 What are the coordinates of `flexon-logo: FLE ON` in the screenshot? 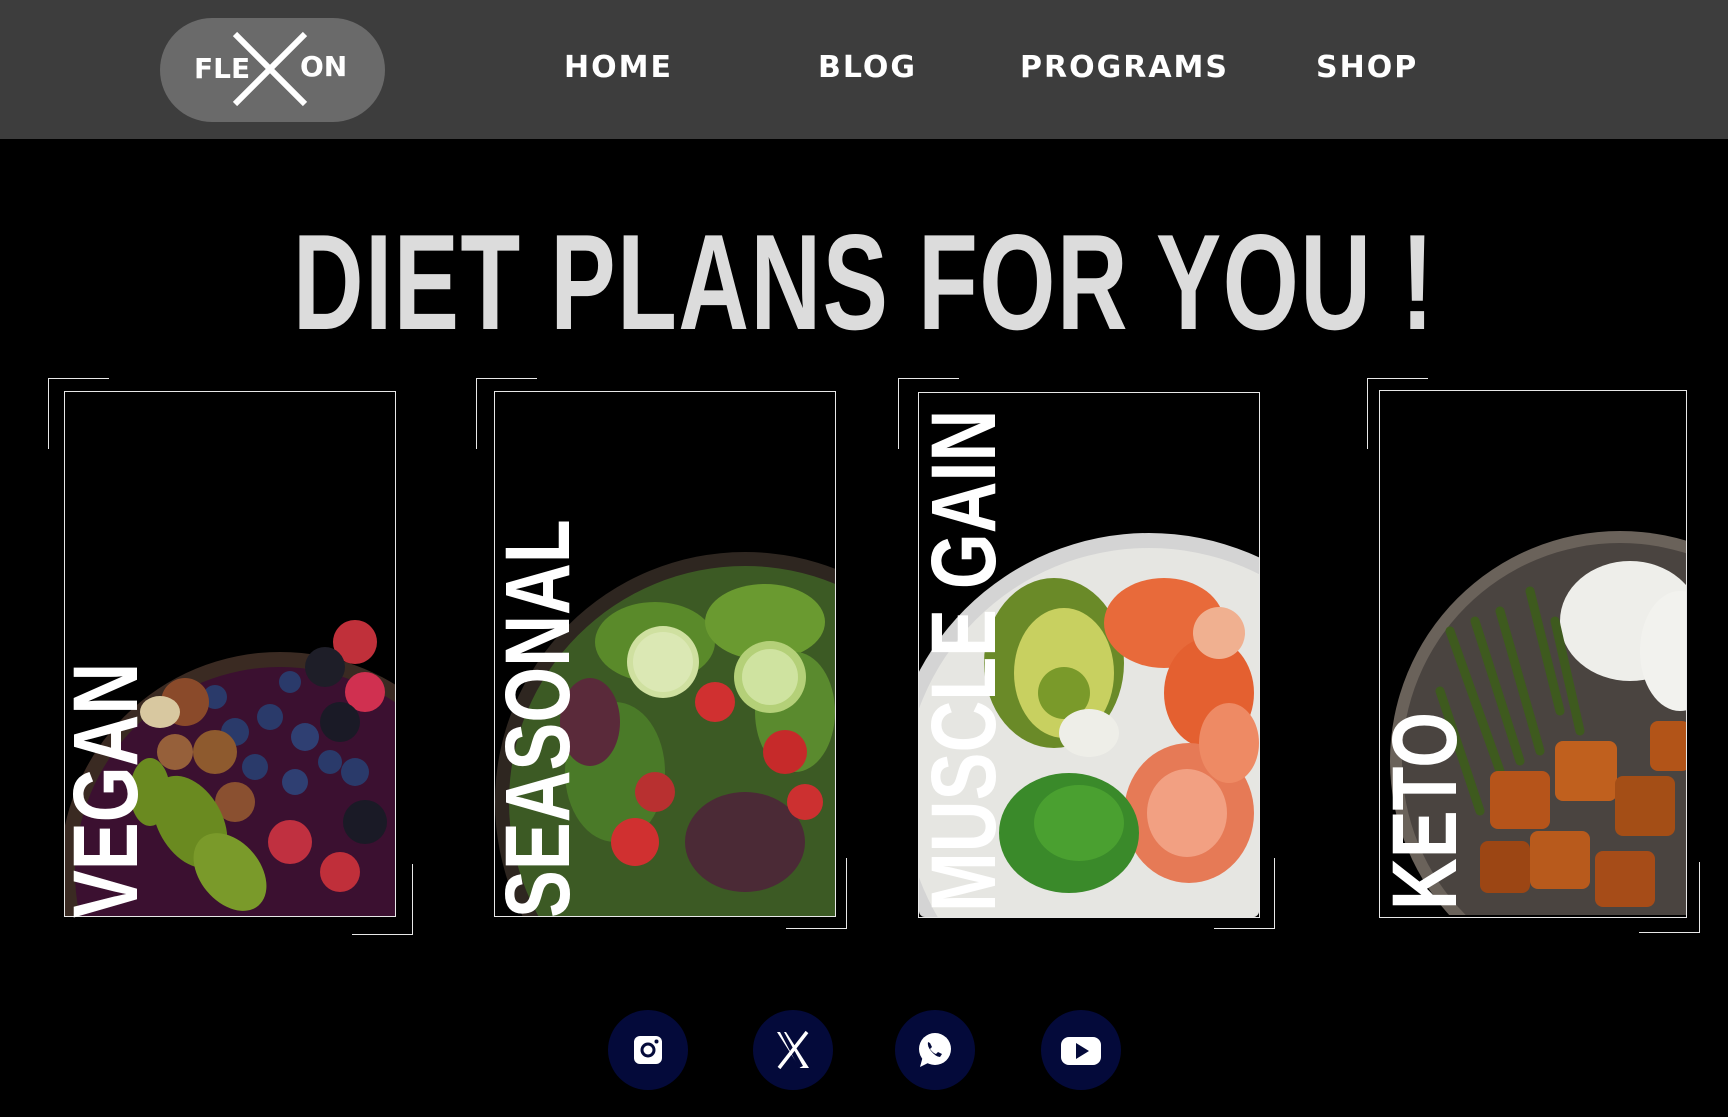 It's located at (272, 70).